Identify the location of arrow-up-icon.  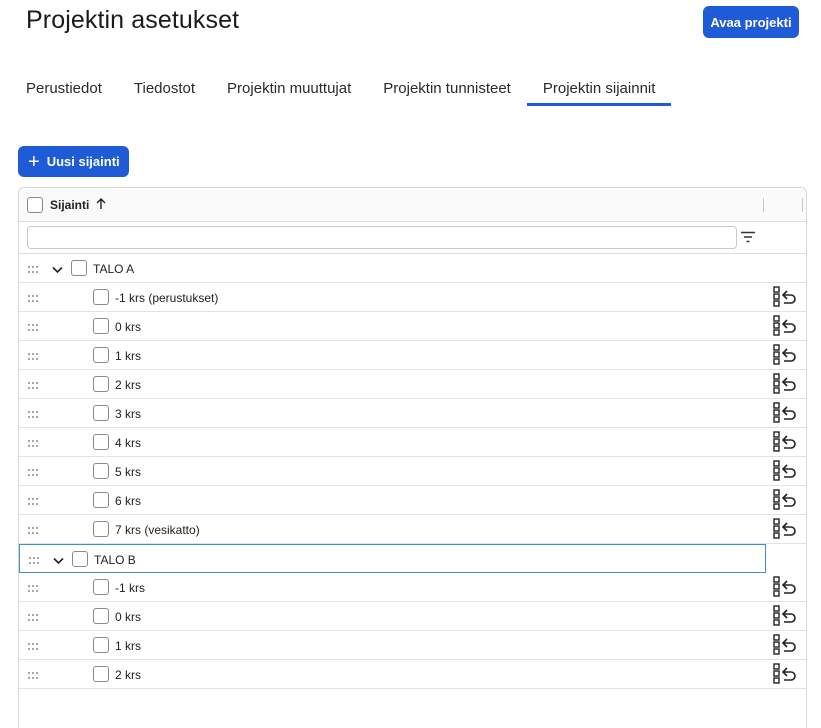
(101, 205).